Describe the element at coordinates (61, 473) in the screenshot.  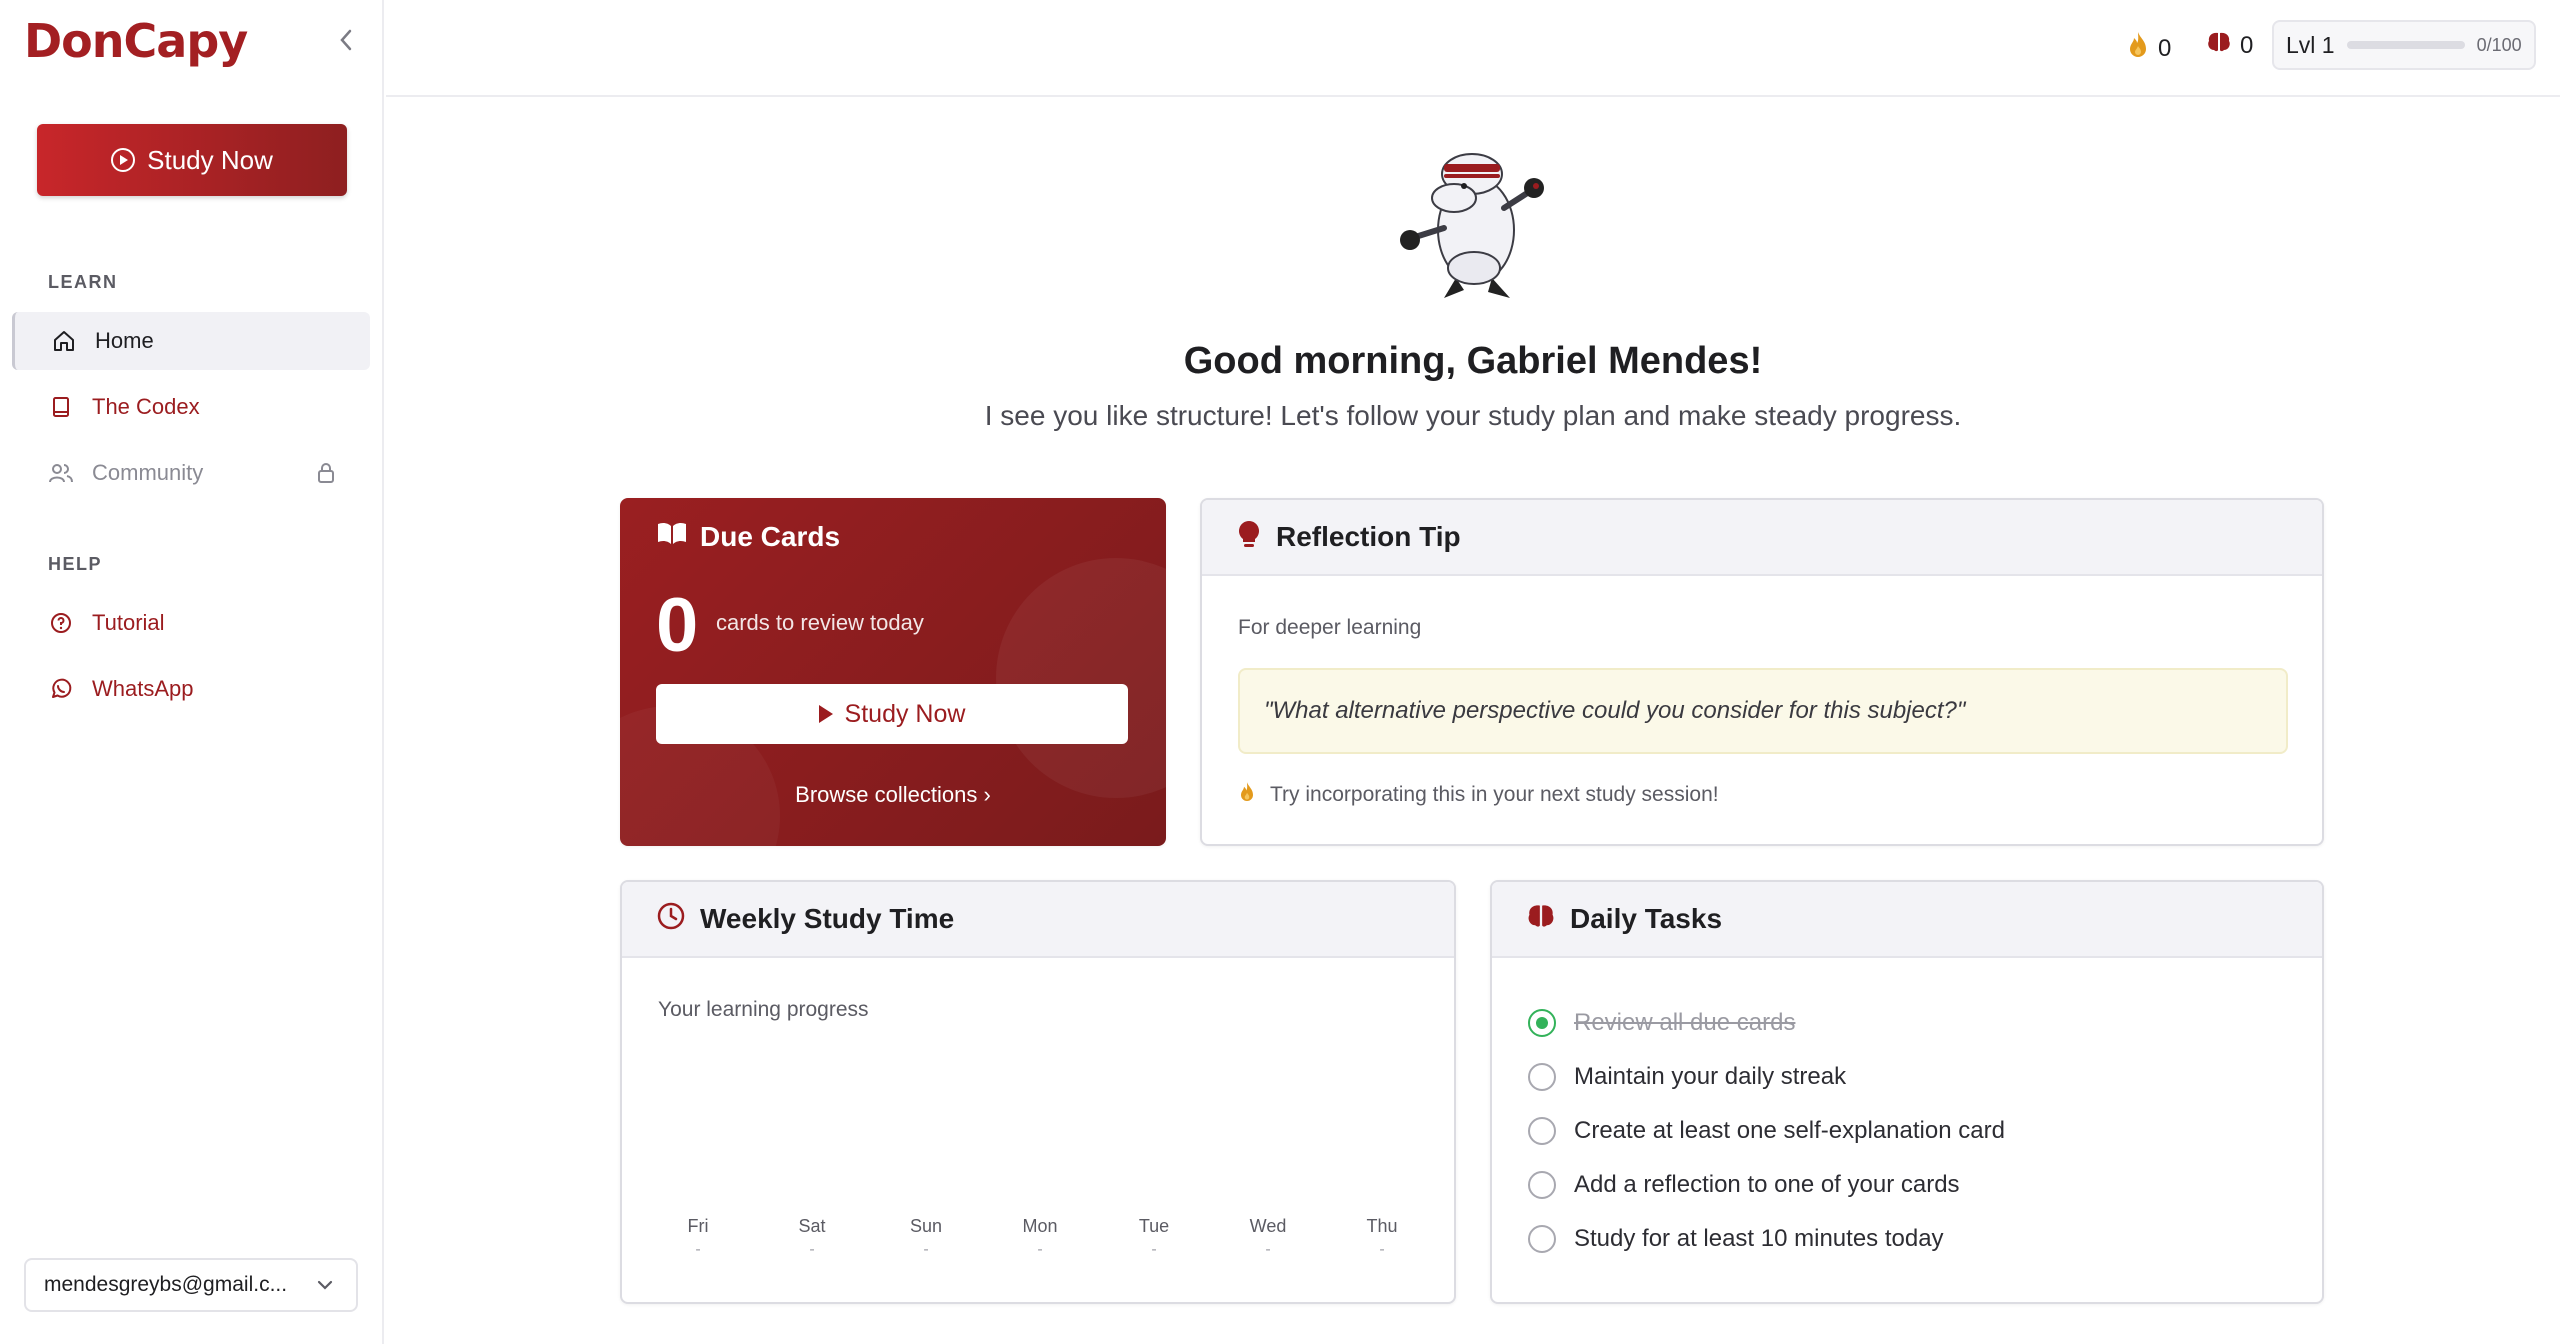
I see `users-icon` at that location.